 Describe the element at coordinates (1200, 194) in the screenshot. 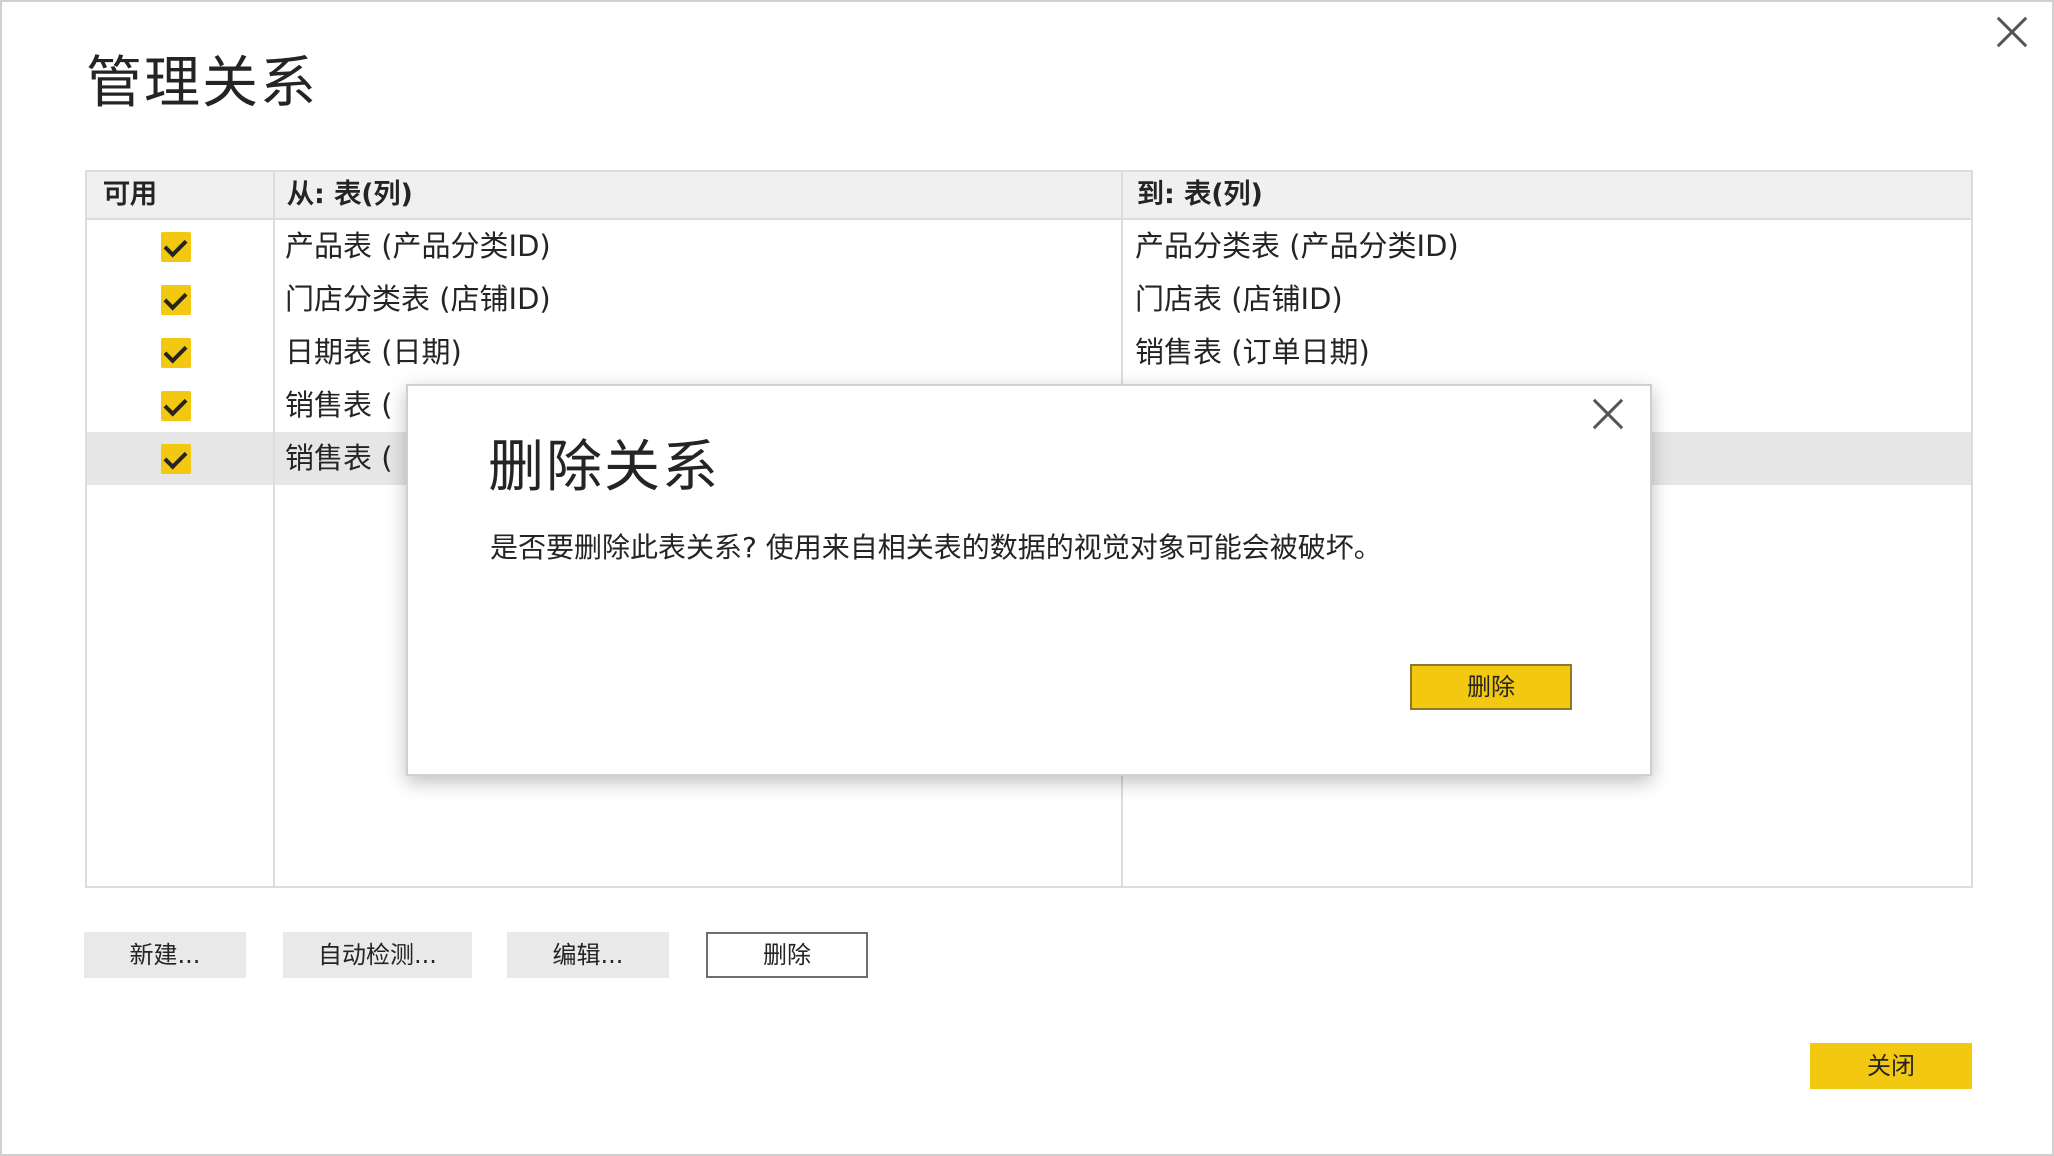

I see `header-to: 到: 表(列)` at that location.